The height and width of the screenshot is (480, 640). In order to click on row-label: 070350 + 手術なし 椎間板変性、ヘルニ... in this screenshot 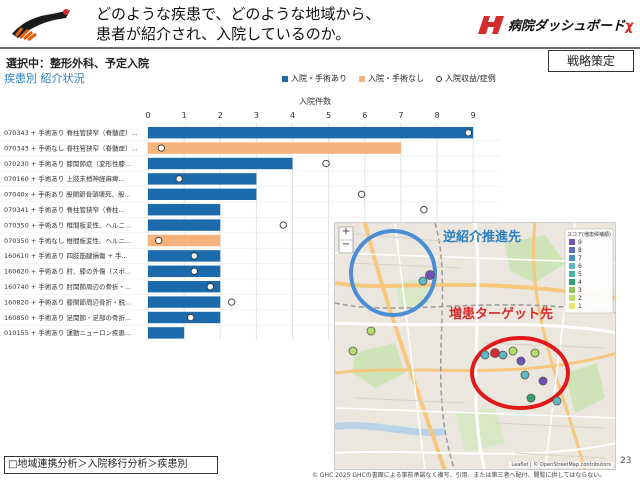, I will do `click(67, 240)`.